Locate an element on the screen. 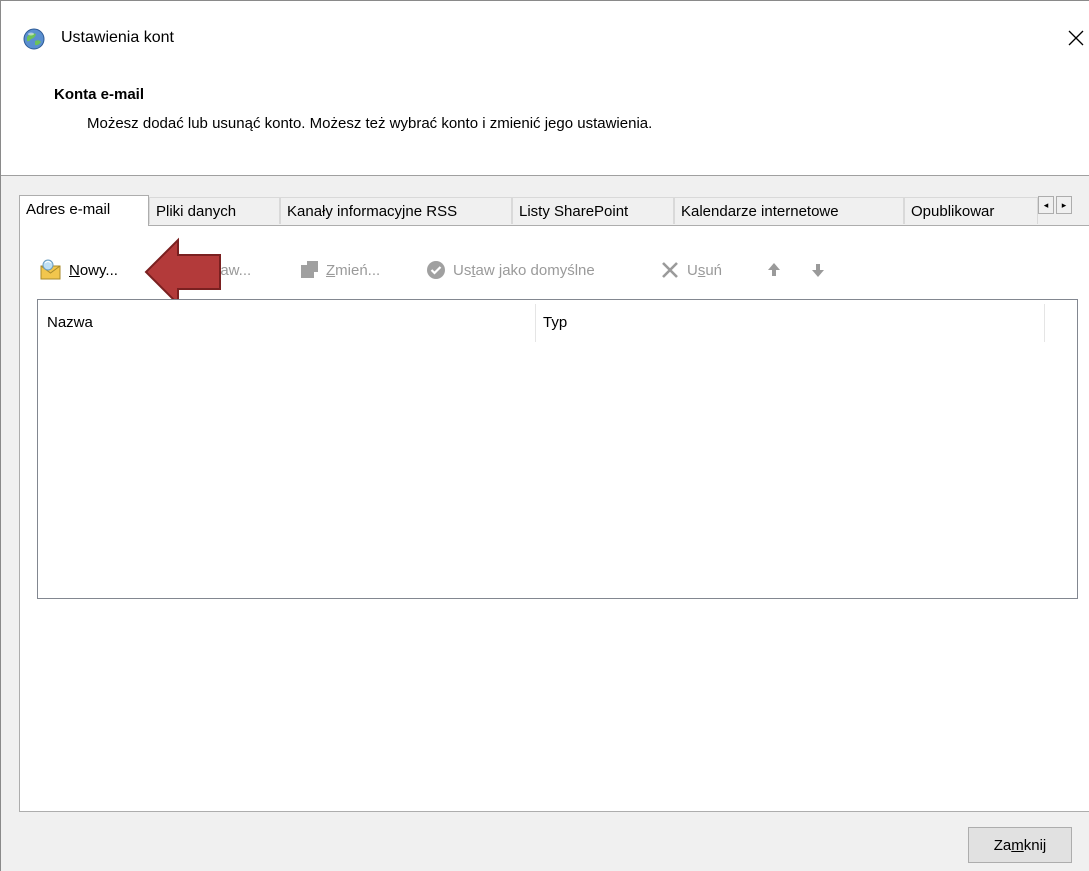  change-icon is located at coordinates (309, 269).